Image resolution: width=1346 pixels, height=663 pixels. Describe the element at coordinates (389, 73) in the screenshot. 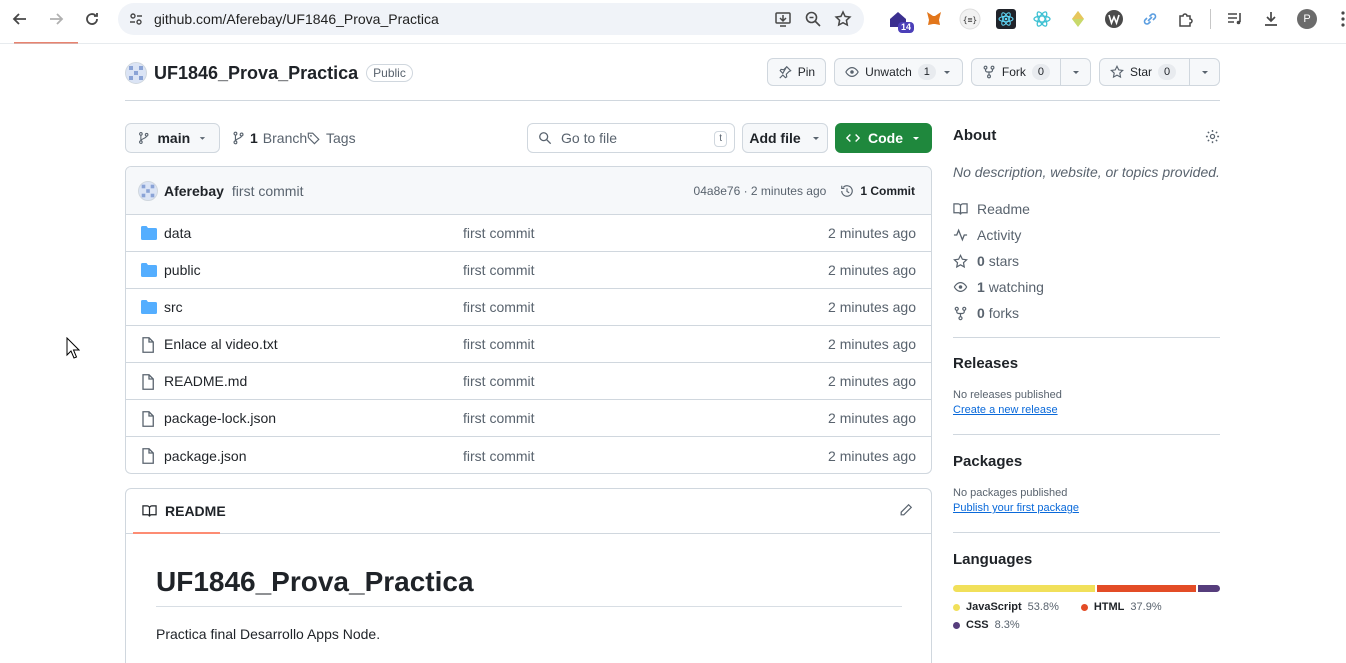

I see `visibility-badge: Public` at that location.